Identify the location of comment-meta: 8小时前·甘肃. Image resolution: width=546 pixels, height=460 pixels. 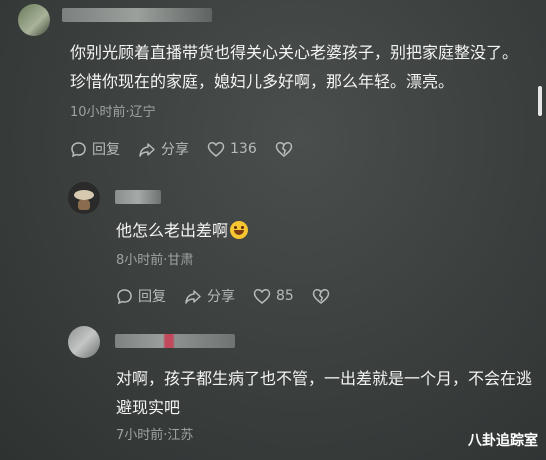
(155, 260).